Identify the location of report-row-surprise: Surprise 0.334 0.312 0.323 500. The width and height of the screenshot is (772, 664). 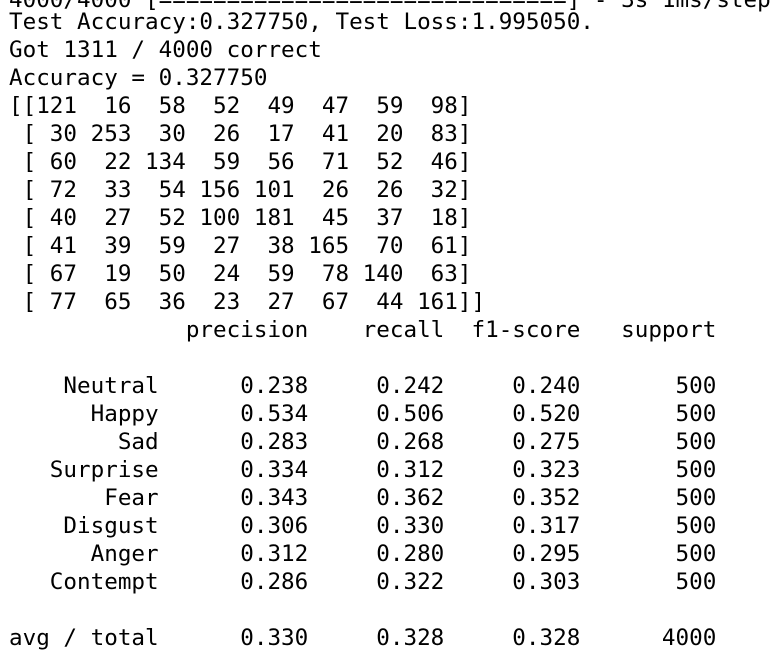
(363, 470).